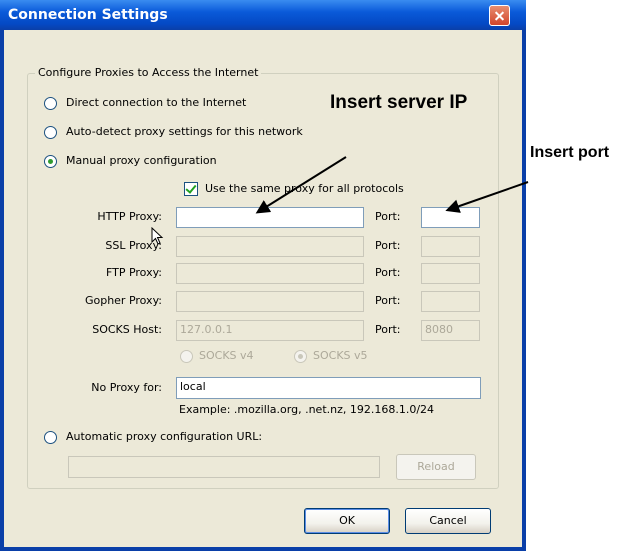 This screenshot has height=555, width=631. Describe the element at coordinates (157, 236) in the screenshot. I see `mouse-cursor-icon` at that location.